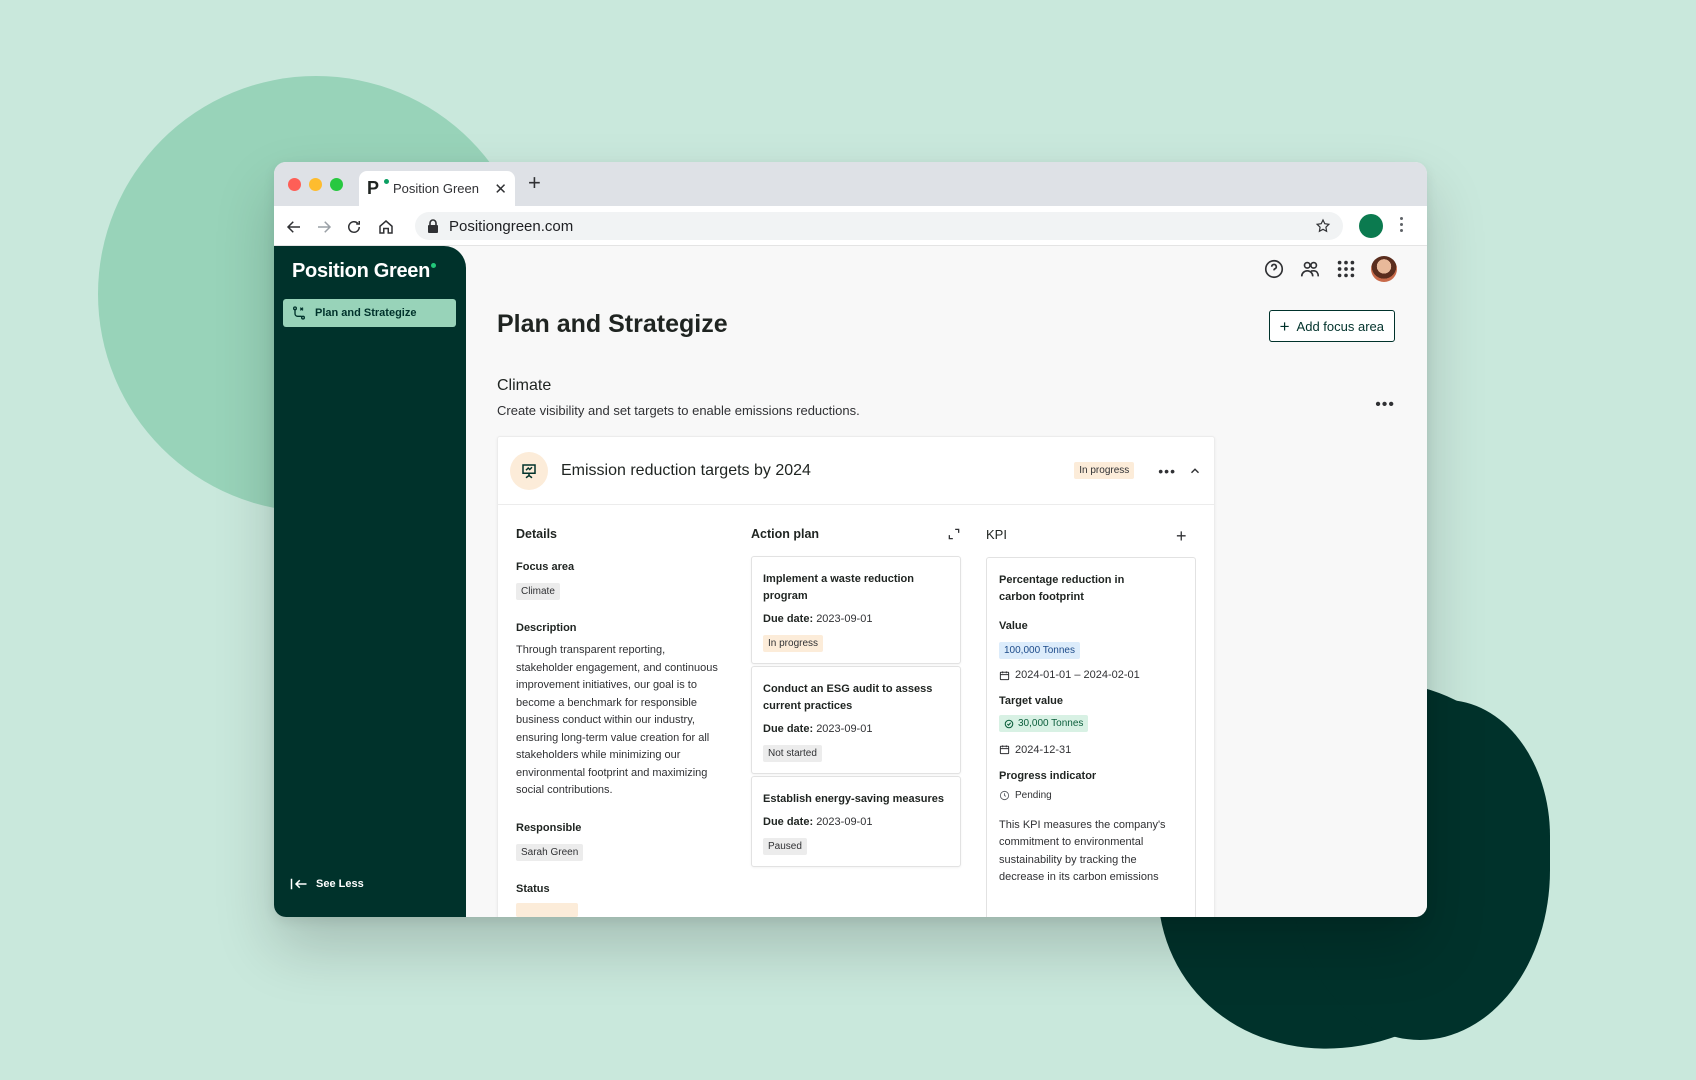 The width and height of the screenshot is (1696, 1080). What do you see at coordinates (1323, 226) in the screenshot?
I see `bookmark-star-icon` at bounding box center [1323, 226].